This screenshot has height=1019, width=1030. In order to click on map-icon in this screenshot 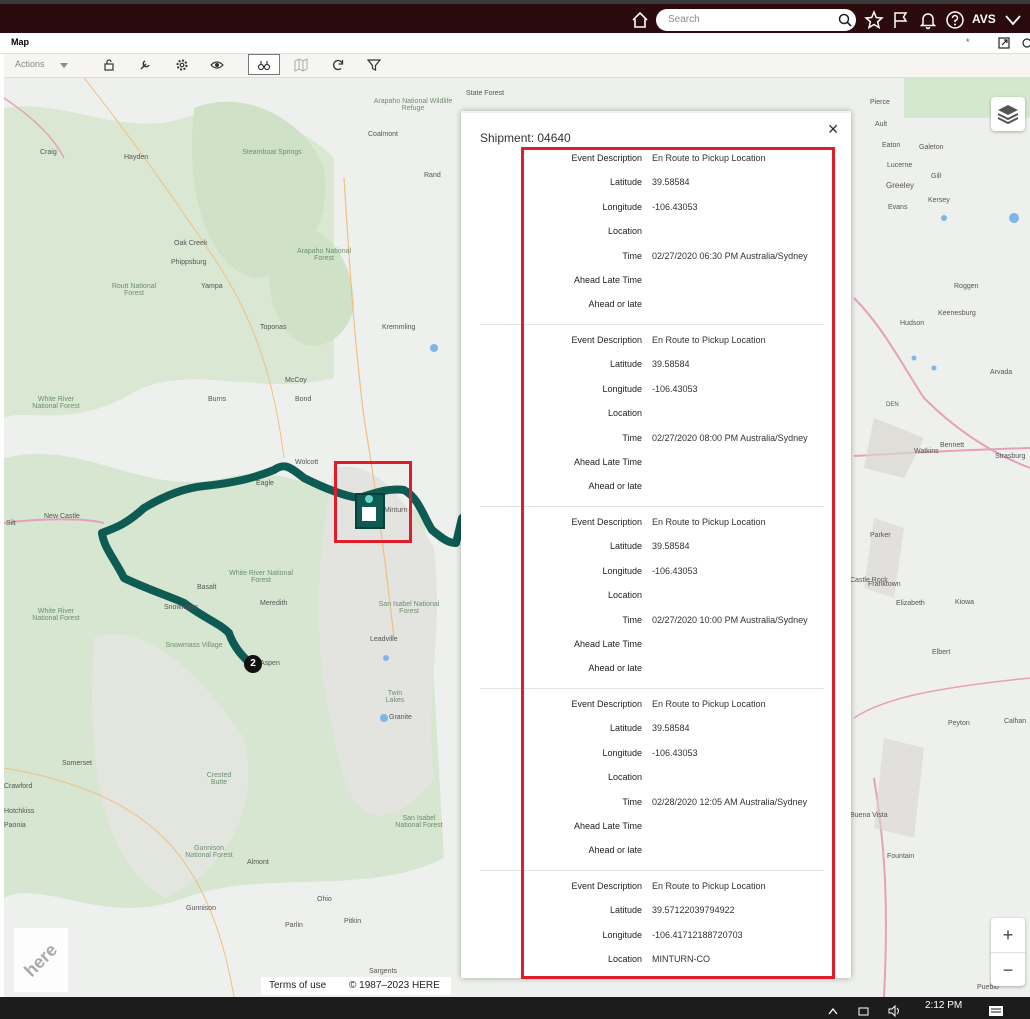, I will do `click(301, 65)`.